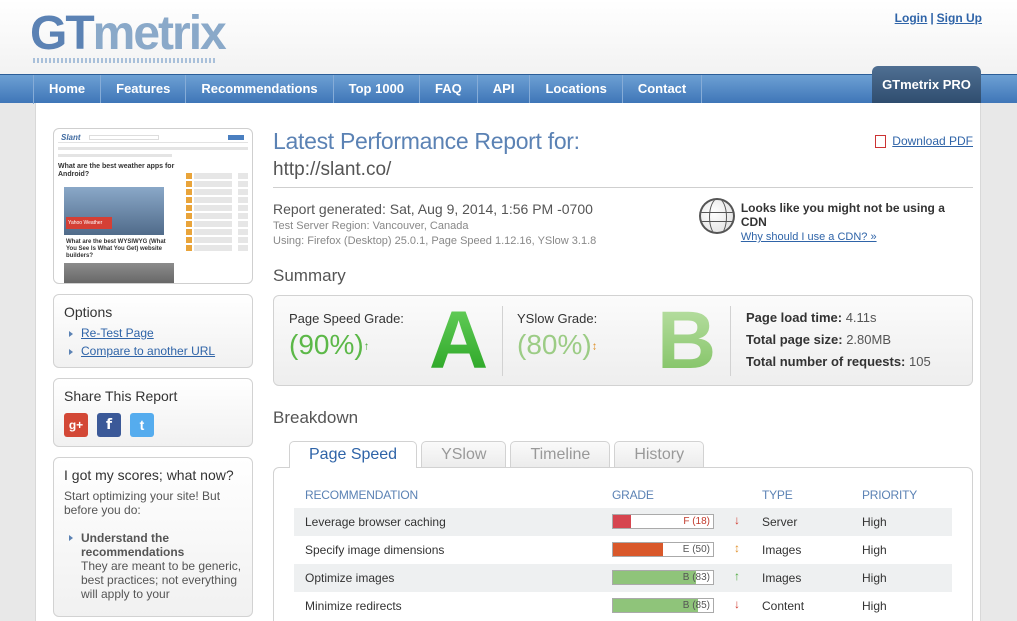  What do you see at coordinates (687, 340) in the screenshot?
I see `yslow-grade-letter: B` at bounding box center [687, 340].